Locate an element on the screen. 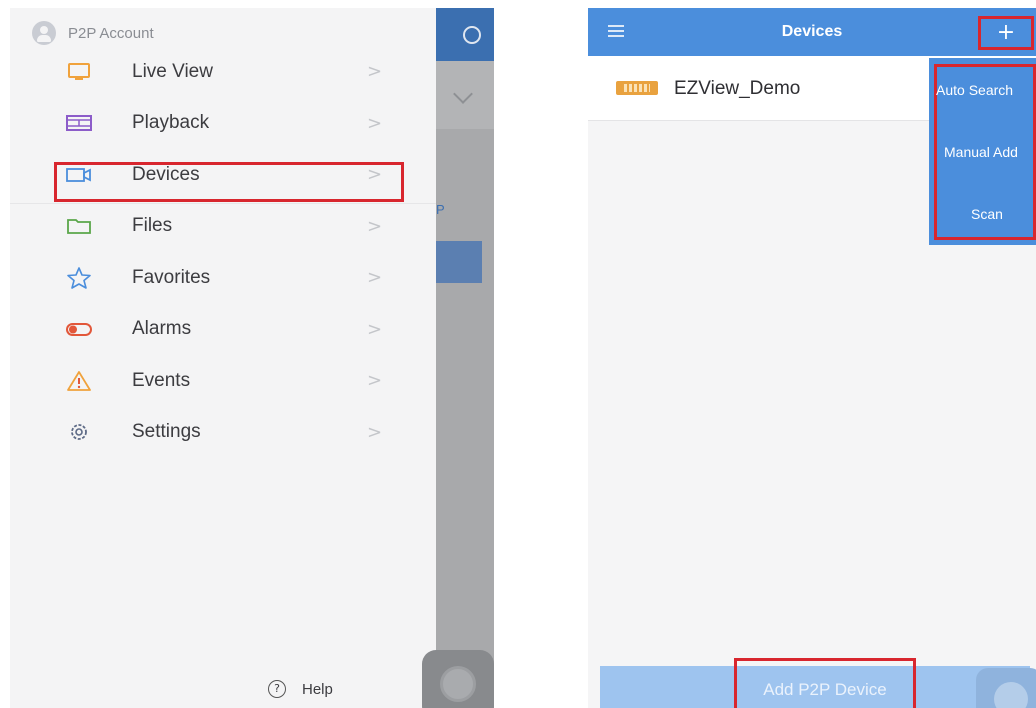 The width and height of the screenshot is (1036, 708). star-icon is located at coordinates (79, 278).